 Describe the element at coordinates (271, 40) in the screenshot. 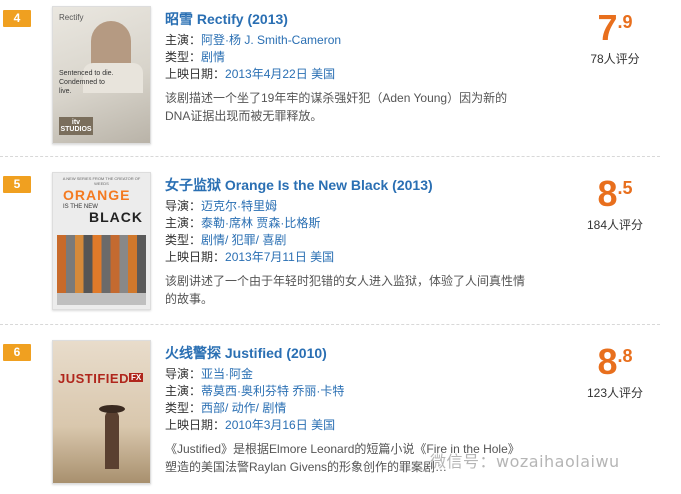

I see `starring-link: 阿登·杨 J. Smith-Cameron` at that location.